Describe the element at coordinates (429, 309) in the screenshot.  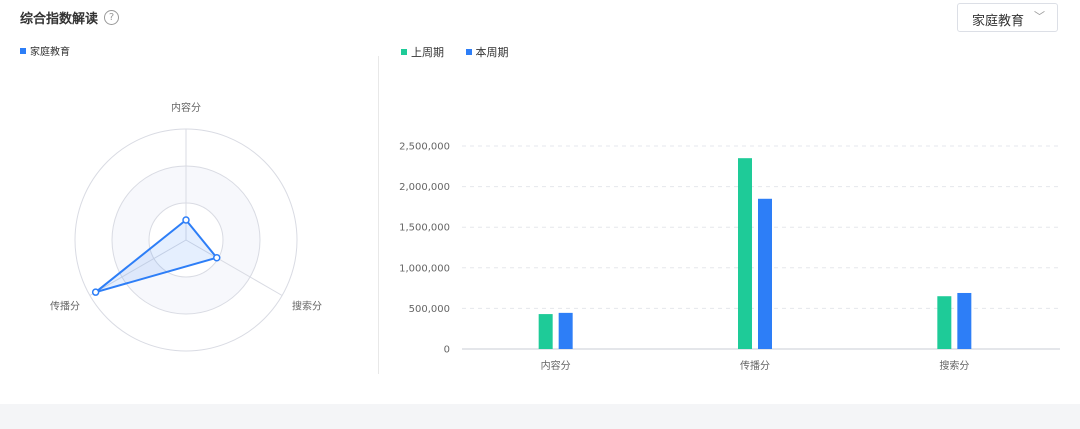
I see `bar-y-tick-label: 500,000` at that location.